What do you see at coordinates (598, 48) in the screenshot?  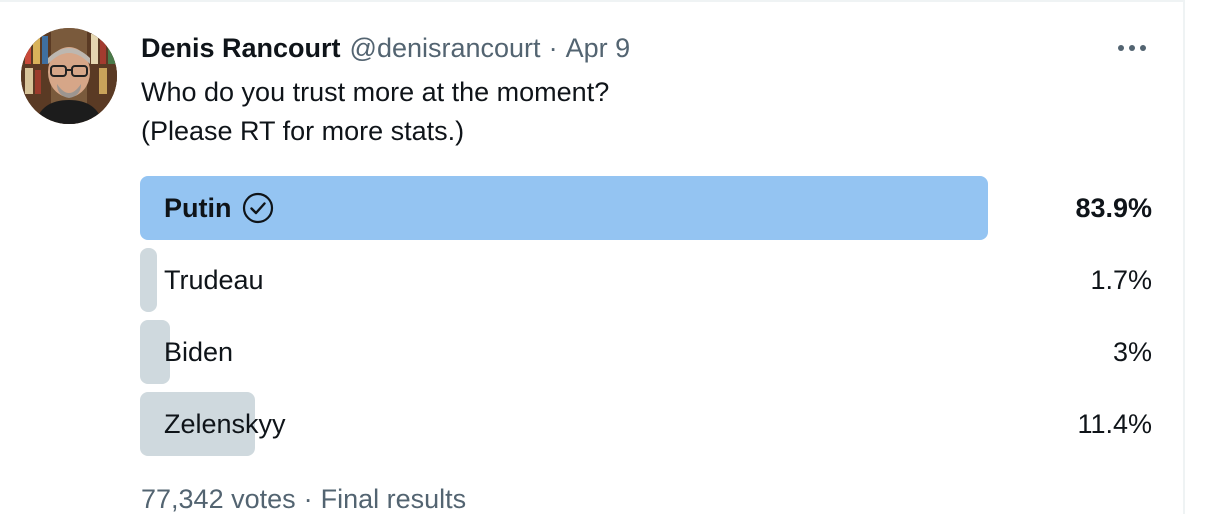 I see `tweet-date: Apr 9` at bounding box center [598, 48].